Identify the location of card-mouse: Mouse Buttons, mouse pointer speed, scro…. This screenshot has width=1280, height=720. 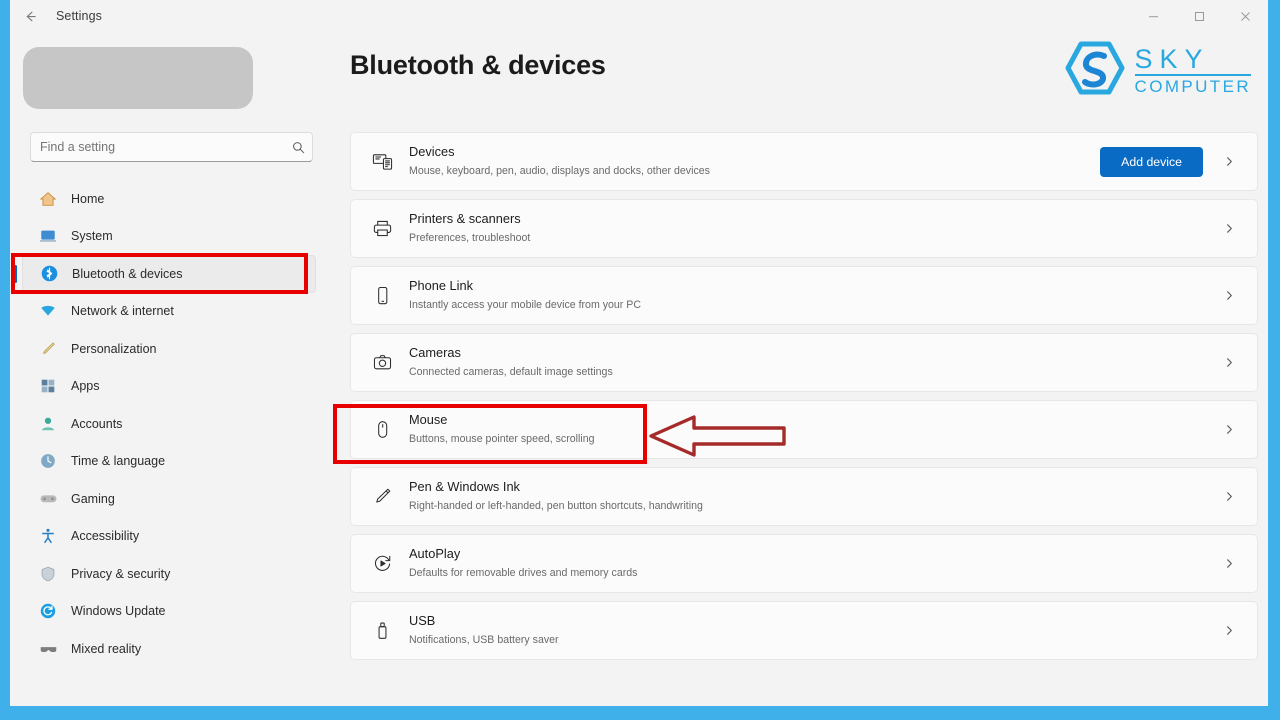
(804, 429).